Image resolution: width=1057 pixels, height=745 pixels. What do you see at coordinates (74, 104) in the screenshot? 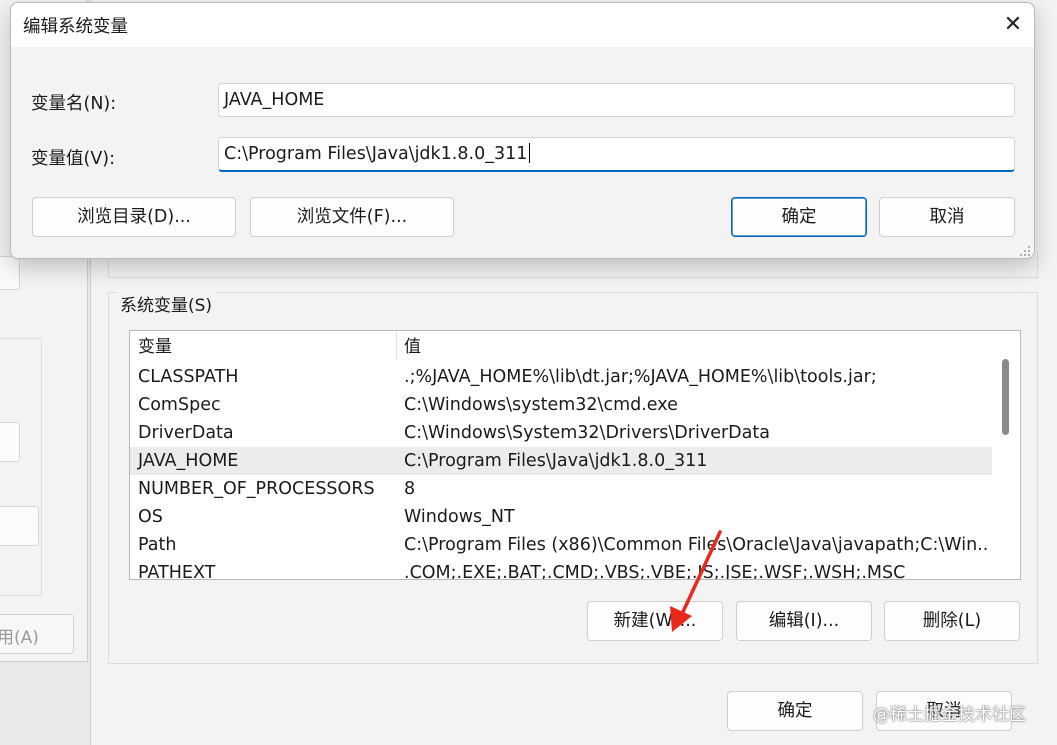
I see `variable-name-label: 变量名(N):` at bounding box center [74, 104].